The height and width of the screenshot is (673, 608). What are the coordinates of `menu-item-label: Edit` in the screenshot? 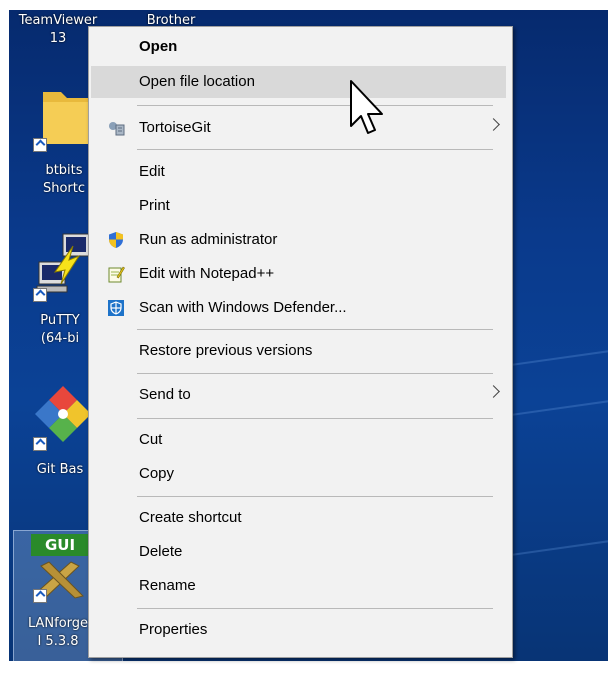 It's located at (152, 171).